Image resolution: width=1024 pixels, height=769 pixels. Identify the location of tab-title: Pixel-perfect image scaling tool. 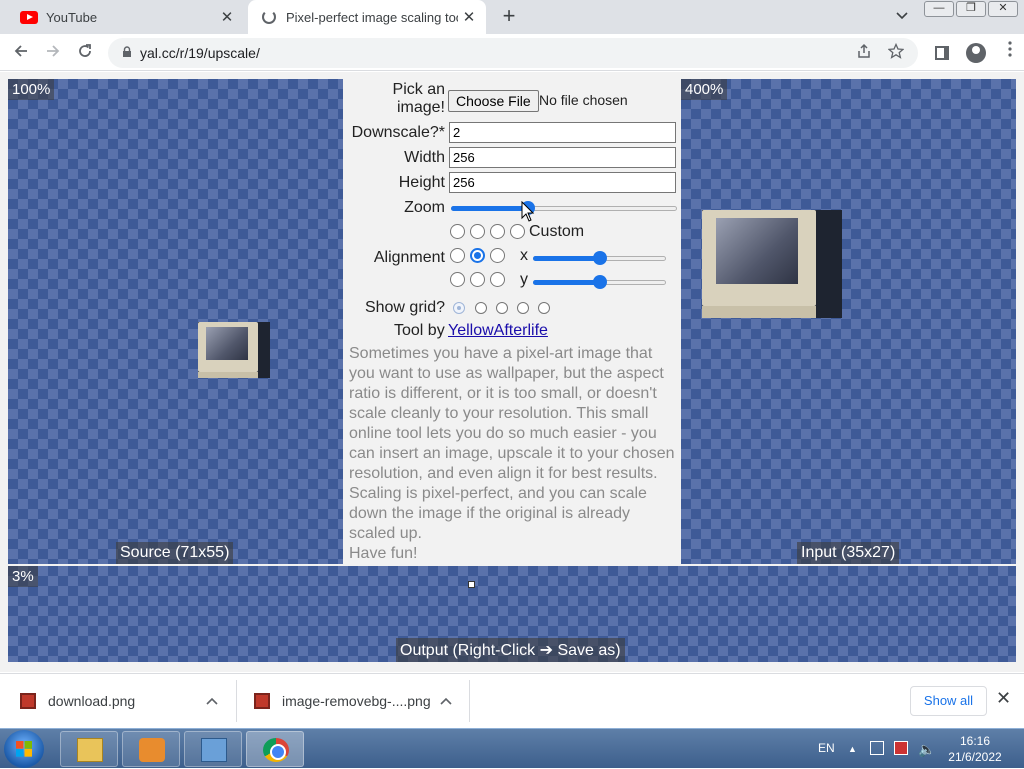
(372, 17).